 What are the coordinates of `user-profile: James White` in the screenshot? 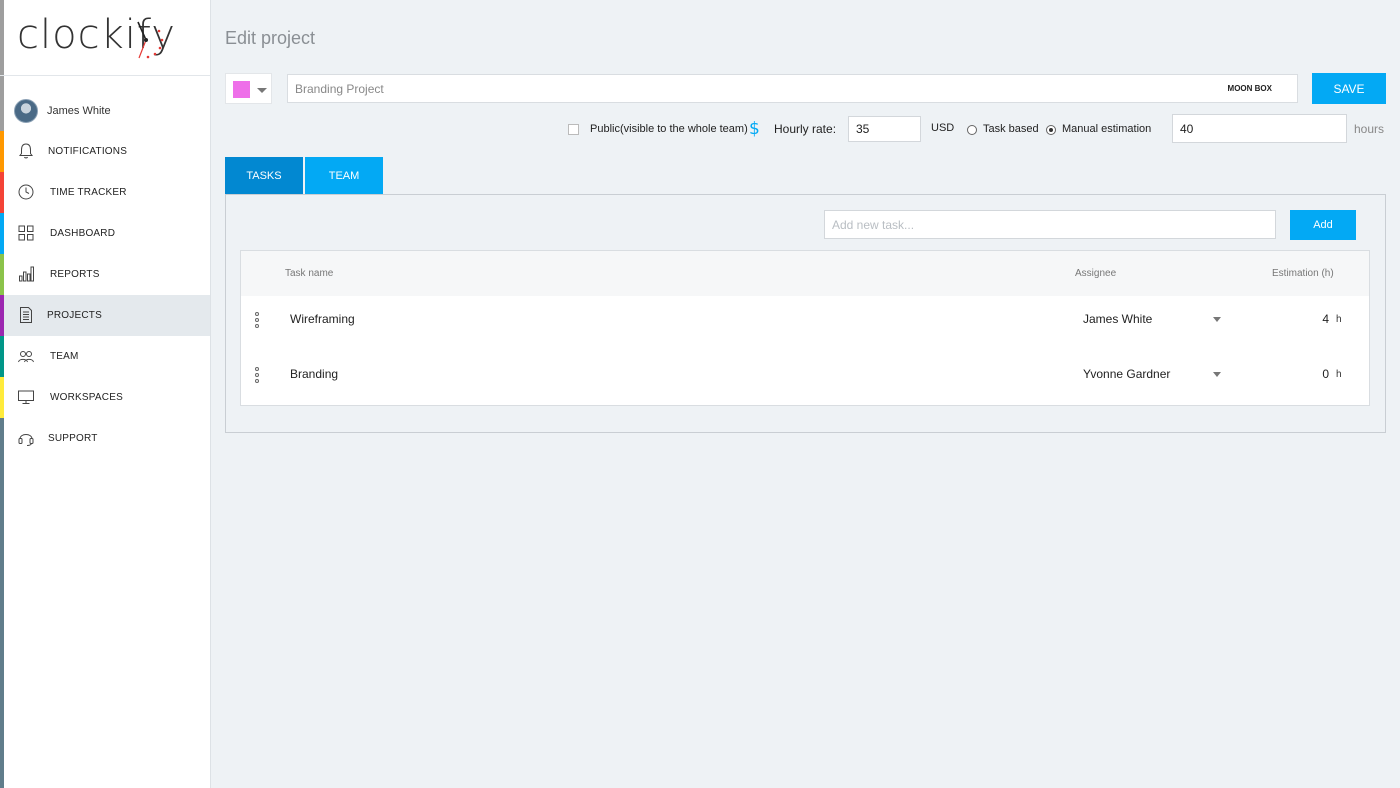 It's located at (62, 111).